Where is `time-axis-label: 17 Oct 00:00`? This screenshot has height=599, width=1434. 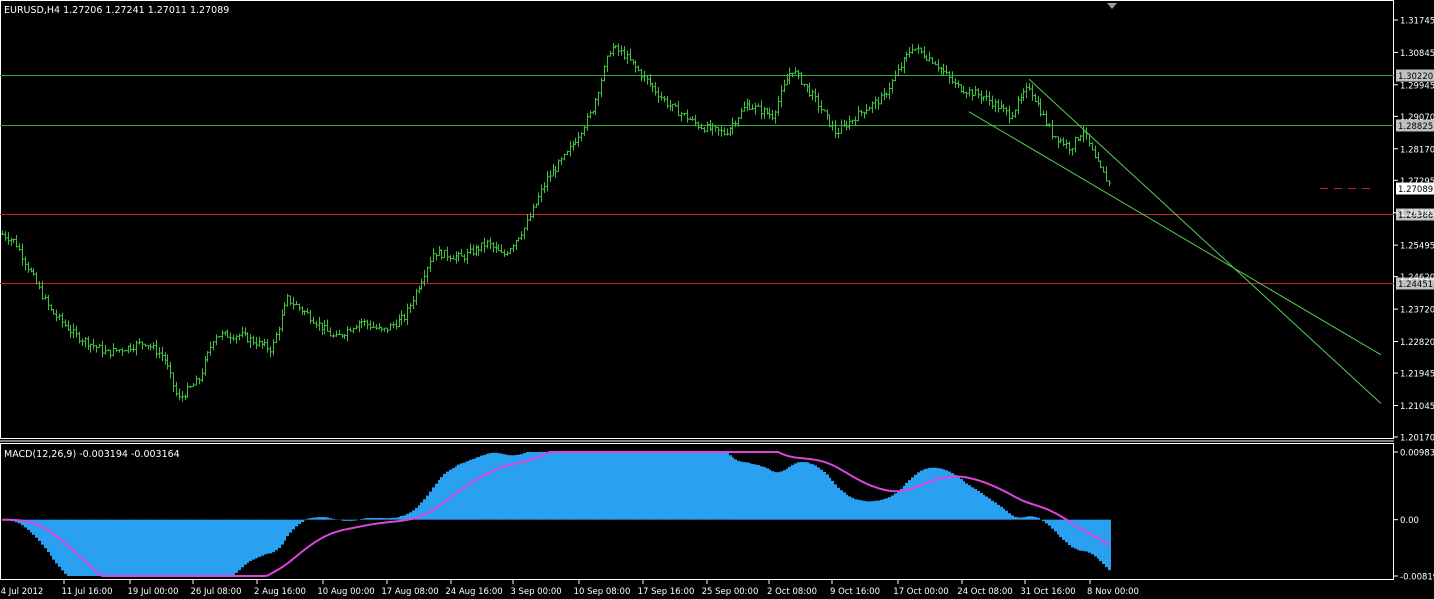 time-axis-label: 17 Oct 00:00 is located at coordinates (920, 592).